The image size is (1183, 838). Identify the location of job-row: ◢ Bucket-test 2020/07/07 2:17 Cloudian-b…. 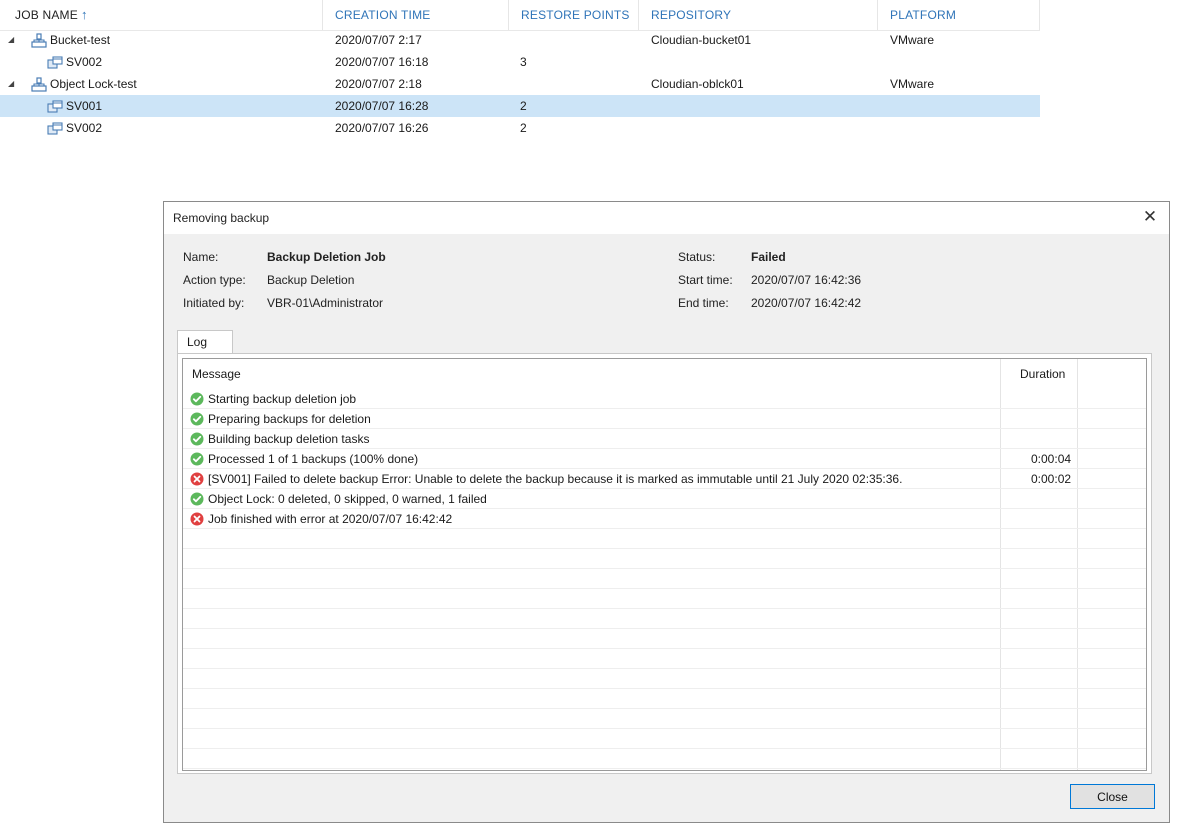
(520, 40).